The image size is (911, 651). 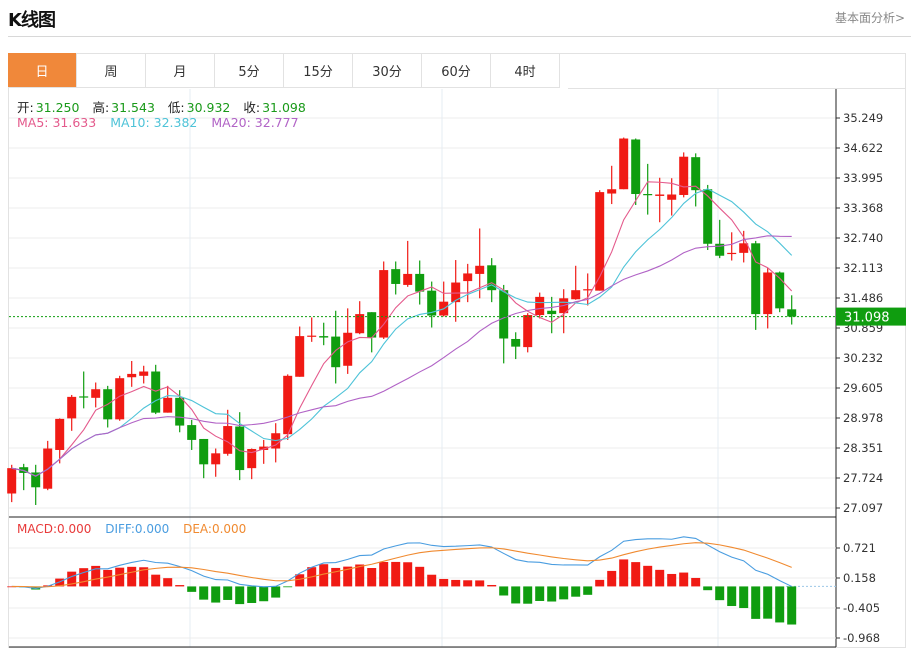 What do you see at coordinates (859, 578) in the screenshot?
I see `macd-tick-label: 0.158` at bounding box center [859, 578].